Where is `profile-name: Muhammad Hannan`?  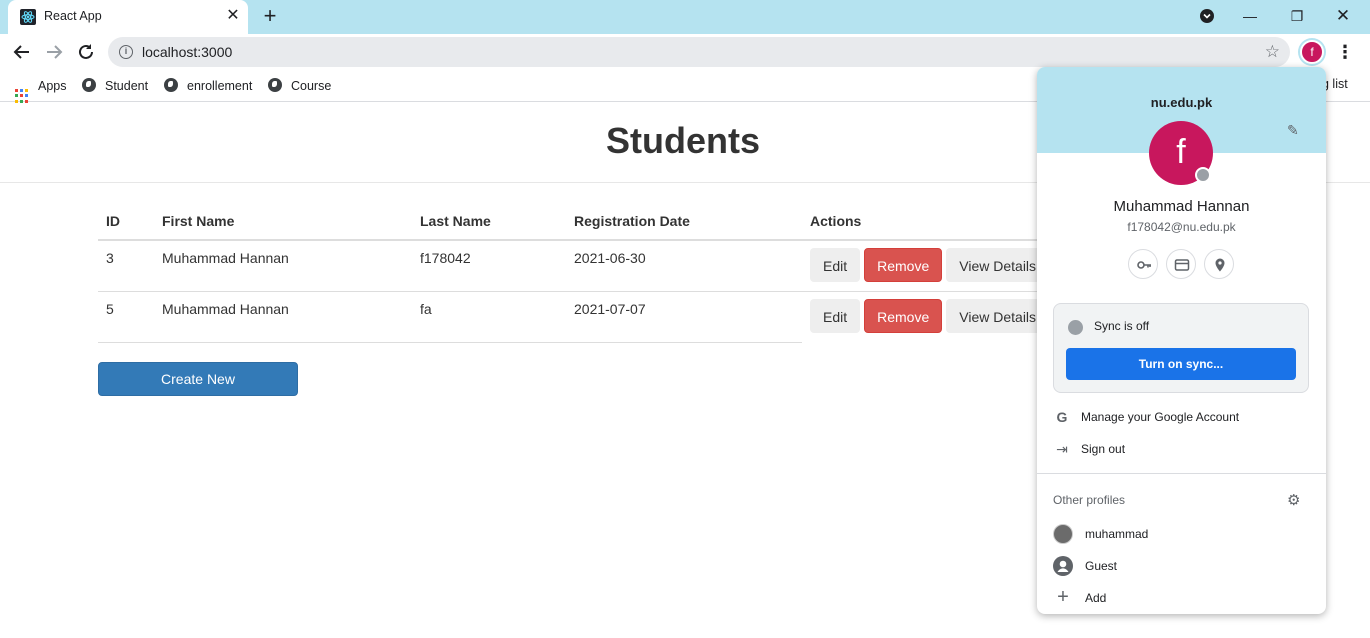 profile-name: Muhammad Hannan is located at coordinates (1181, 206).